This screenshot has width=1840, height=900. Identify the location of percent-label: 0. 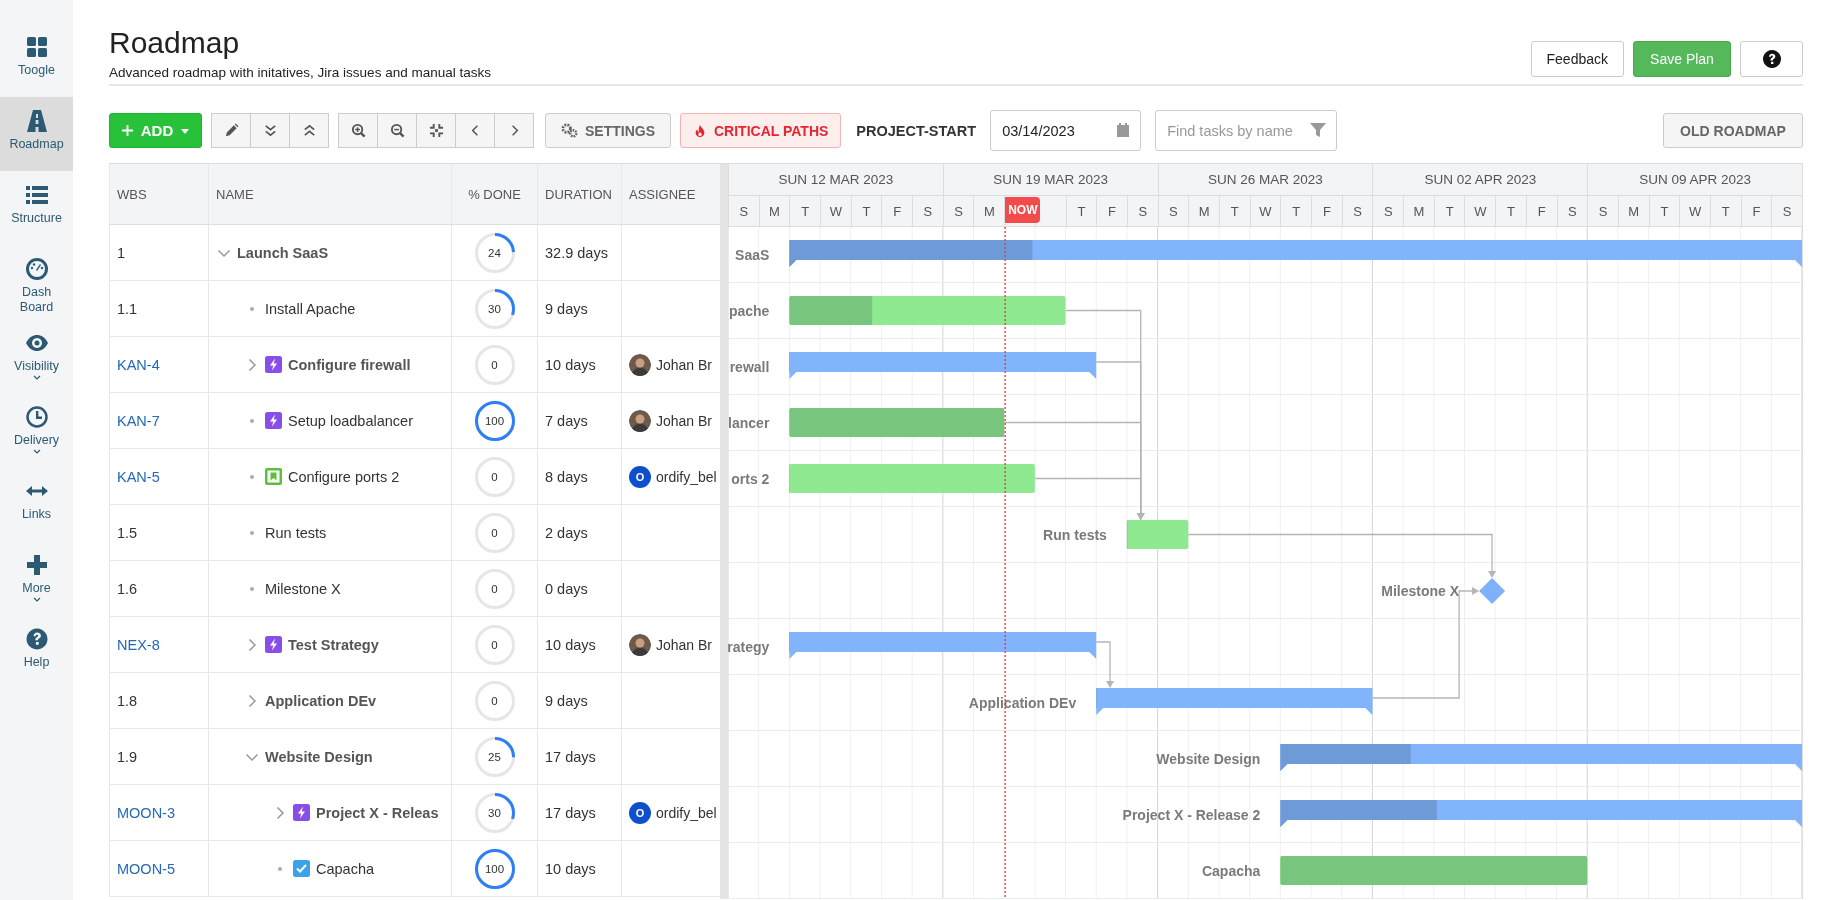
(494, 700).